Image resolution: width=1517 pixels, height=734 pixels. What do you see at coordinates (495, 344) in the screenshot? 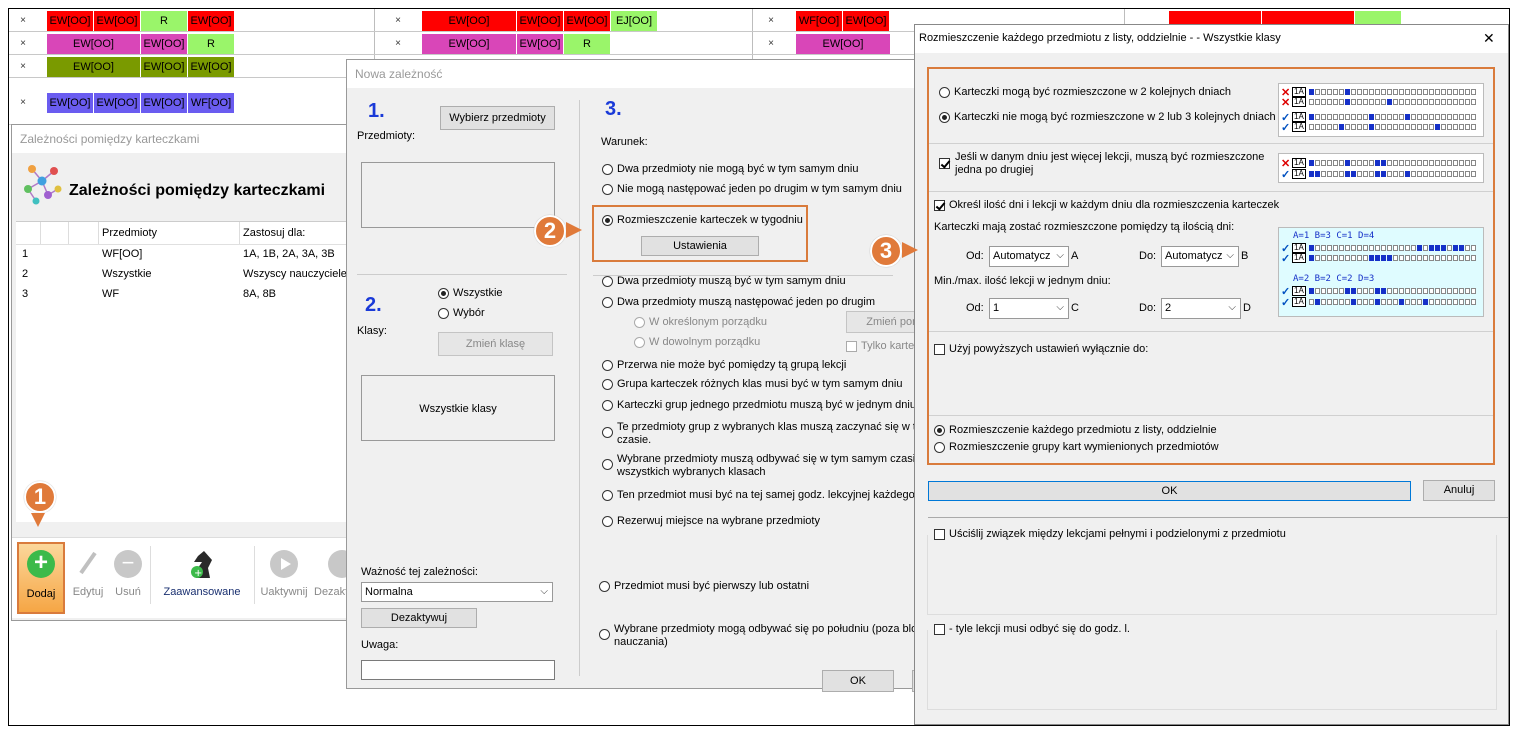
I see `change-class-button: Zmień klasę` at bounding box center [495, 344].